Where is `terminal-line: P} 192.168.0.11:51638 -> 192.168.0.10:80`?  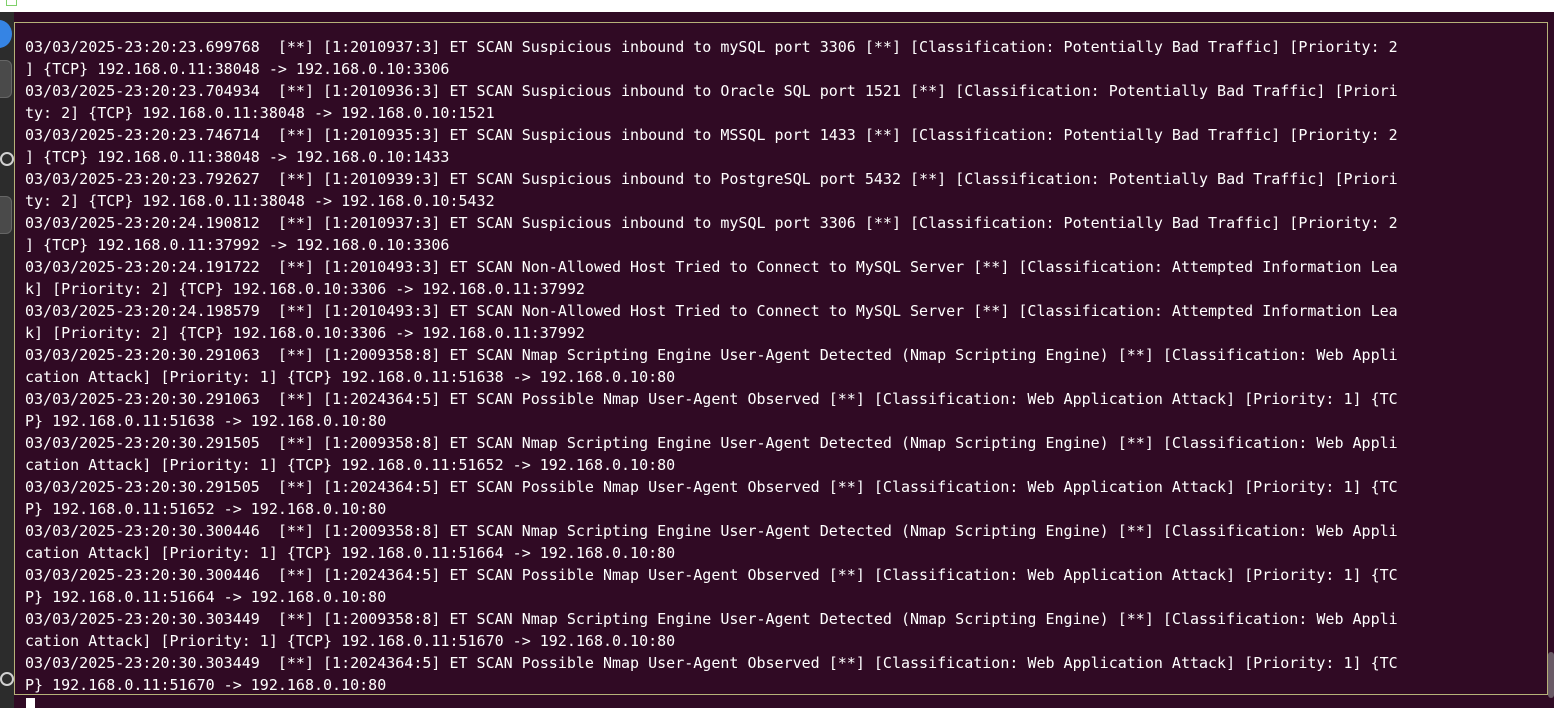 terminal-line: P} 192.168.0.11:51638 -> 192.168.0.10:80 is located at coordinates (206, 421).